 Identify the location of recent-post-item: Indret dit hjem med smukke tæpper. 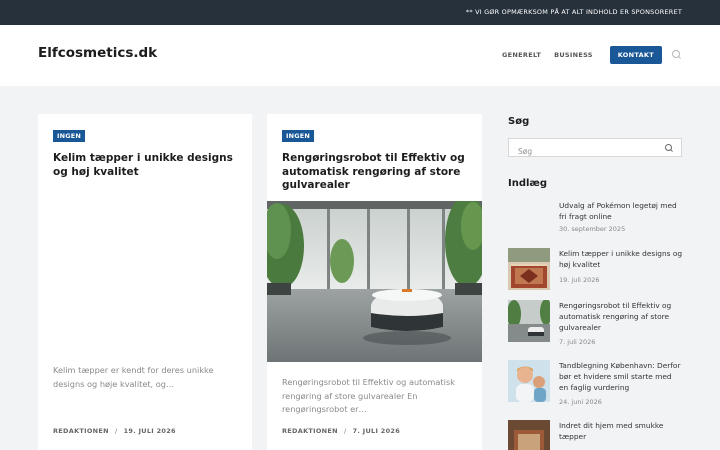
(595, 435).